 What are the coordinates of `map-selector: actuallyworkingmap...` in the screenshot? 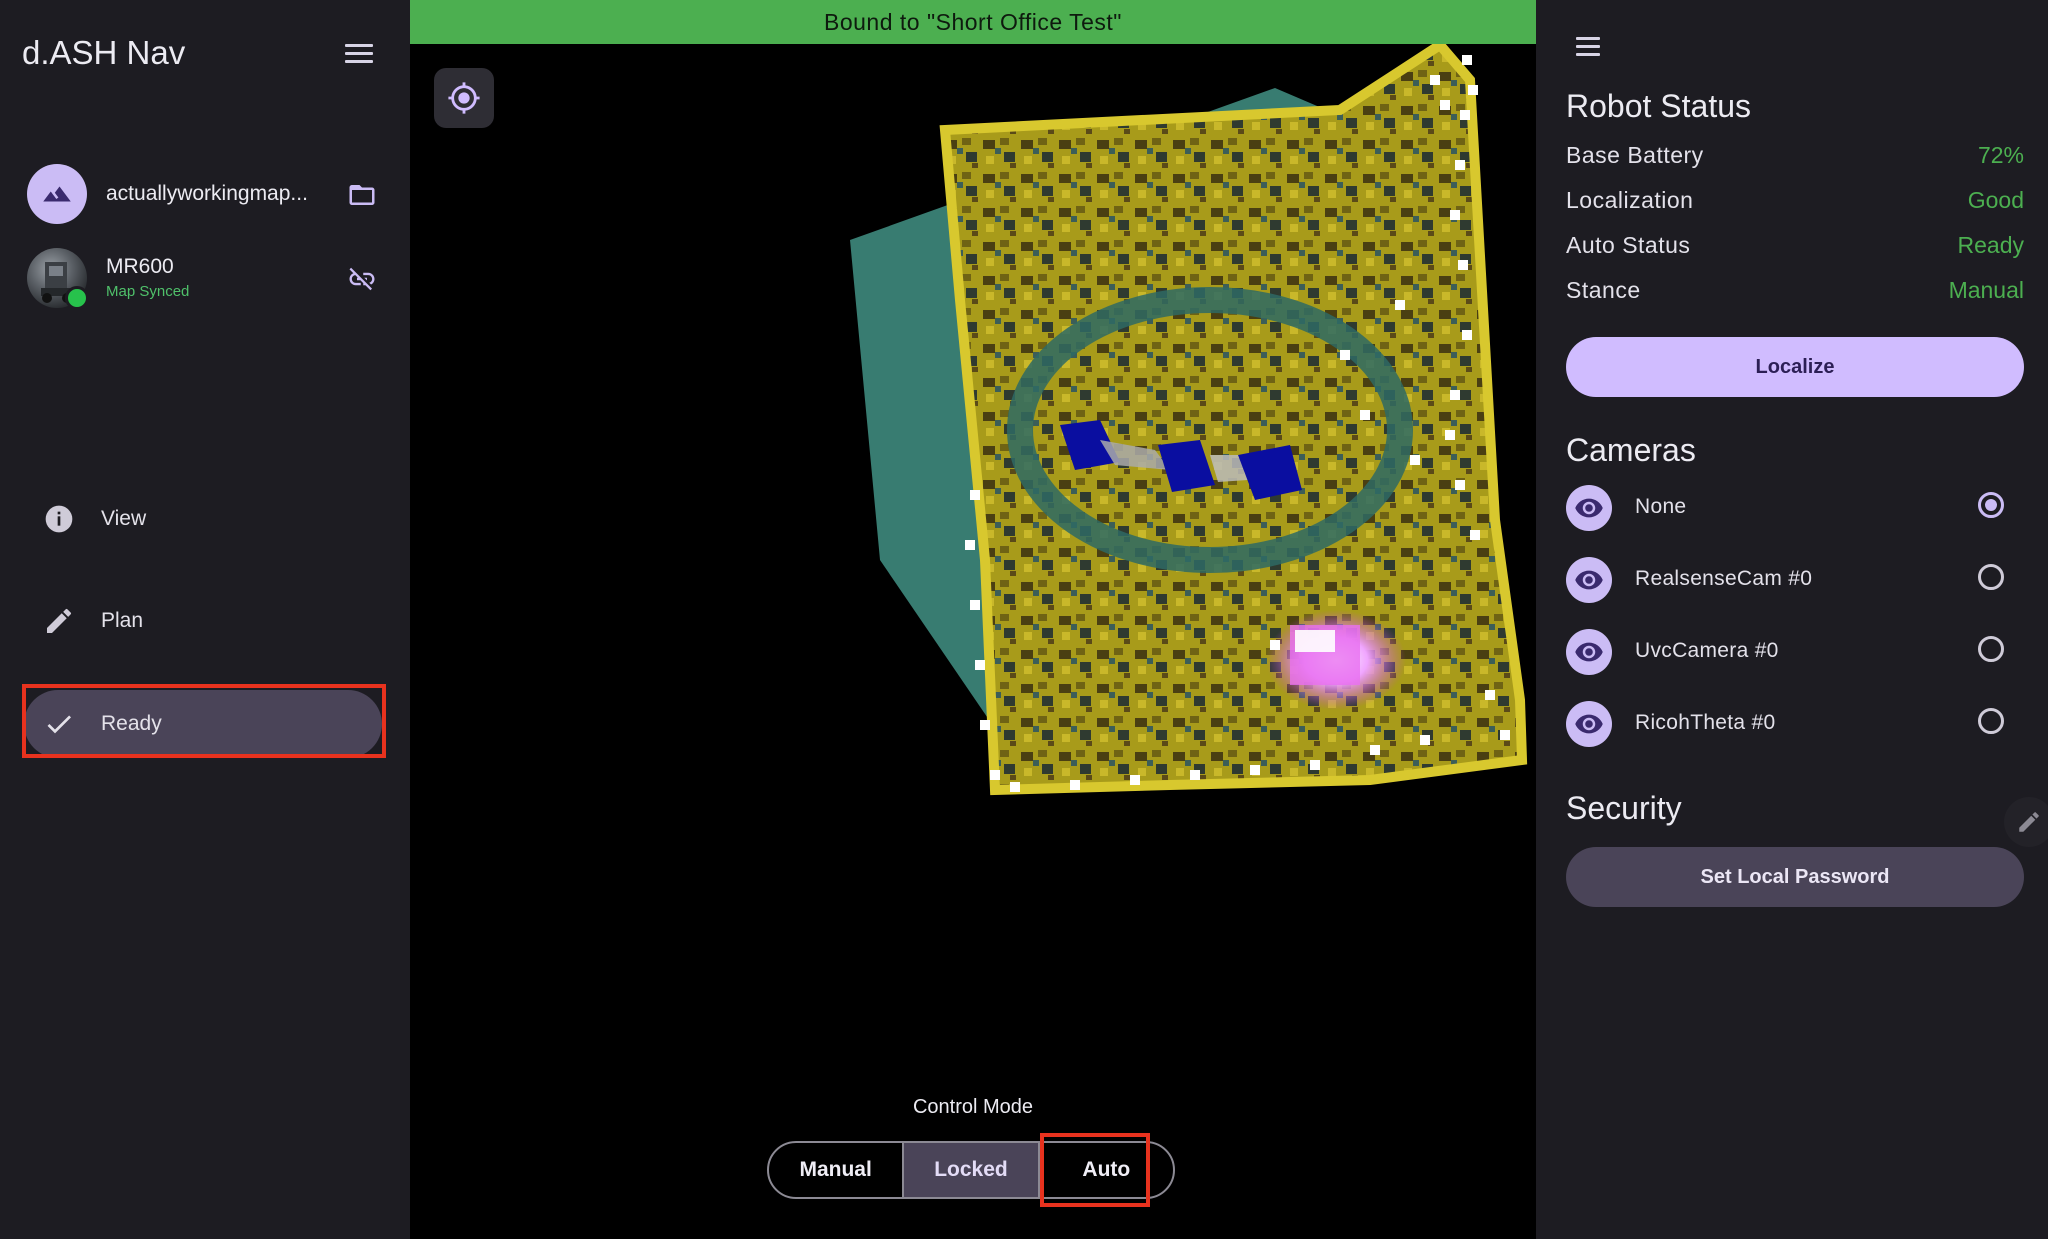 It's located at (202, 196).